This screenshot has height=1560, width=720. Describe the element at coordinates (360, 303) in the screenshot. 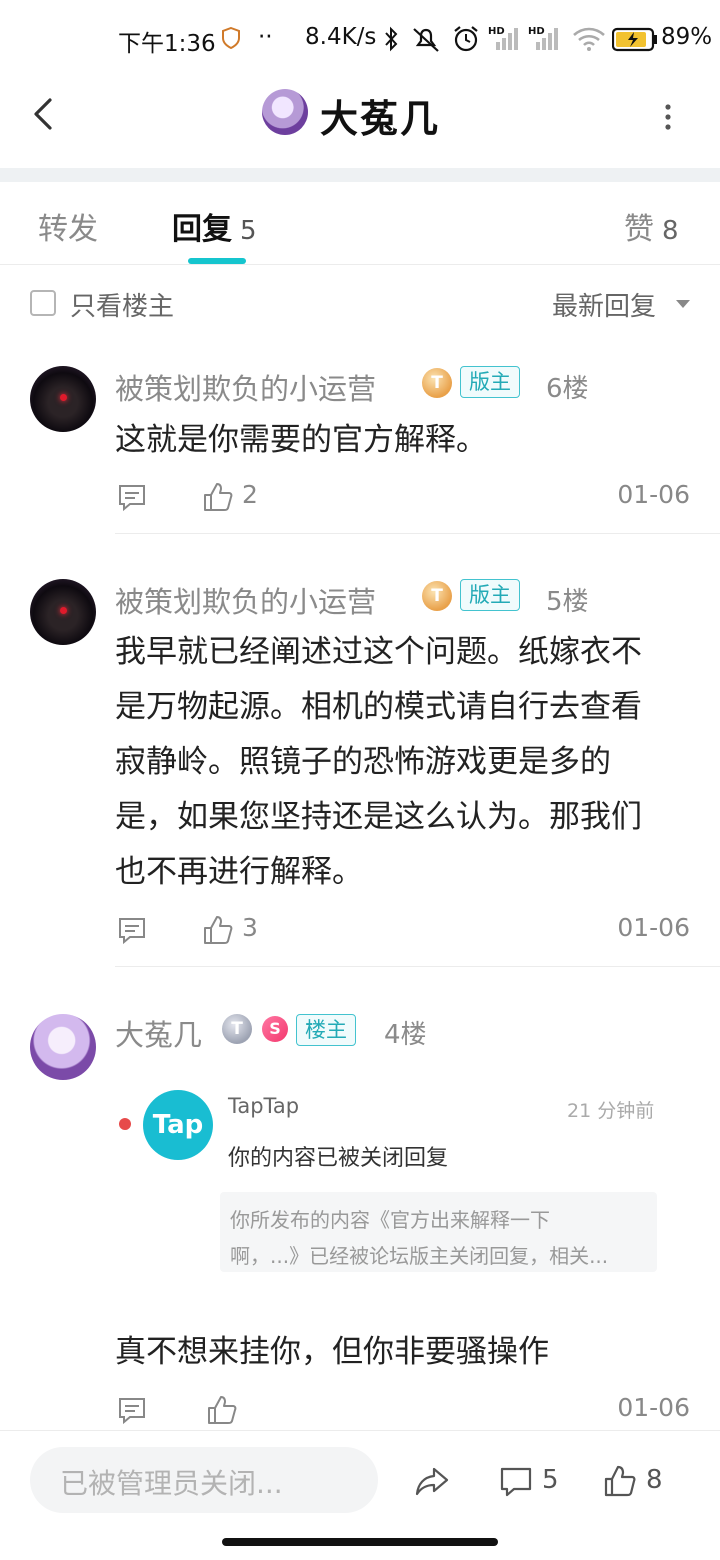

I see `filter-row: 只看楼主 最新回复` at that location.